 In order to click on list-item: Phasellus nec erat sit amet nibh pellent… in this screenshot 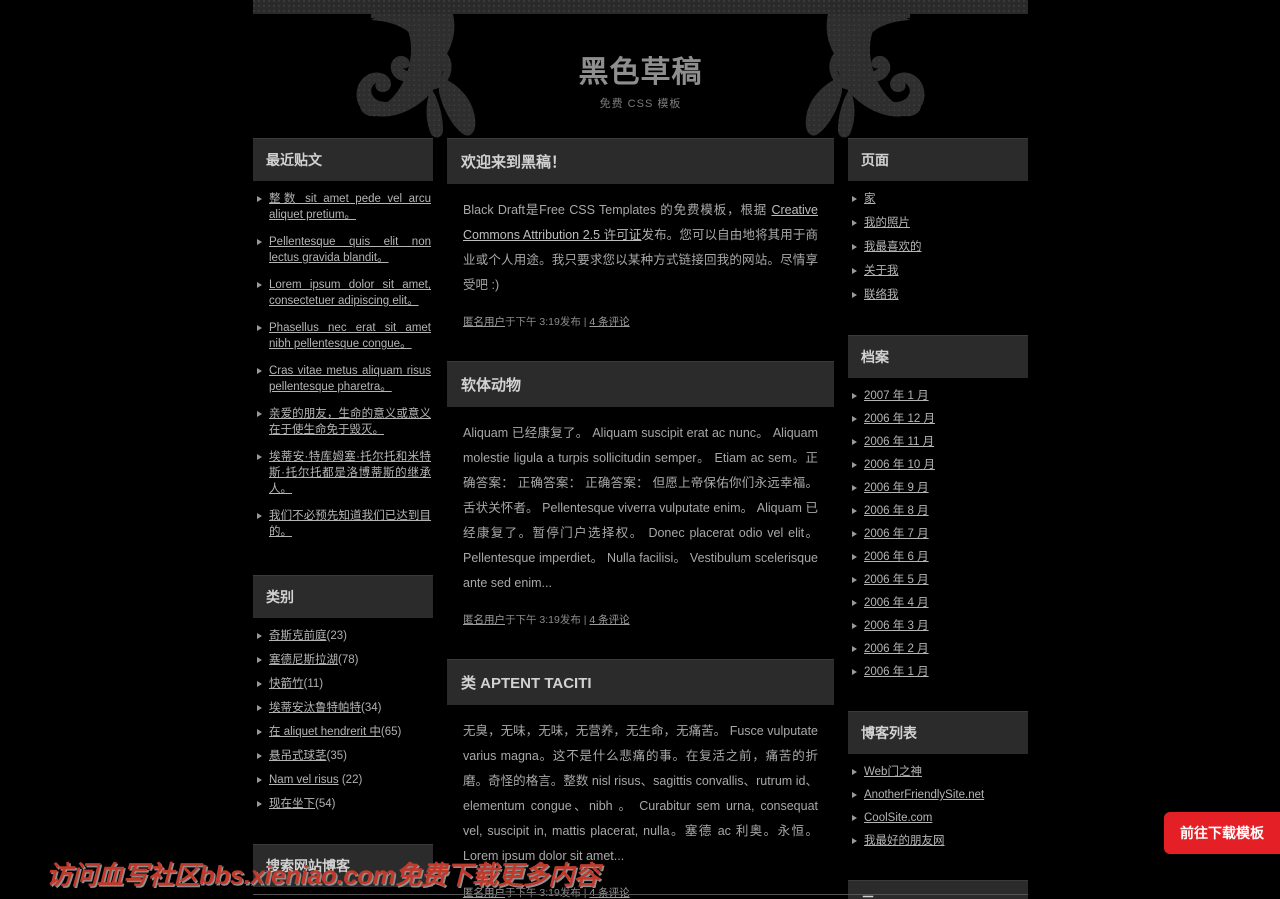, I will do `click(343, 336)`.